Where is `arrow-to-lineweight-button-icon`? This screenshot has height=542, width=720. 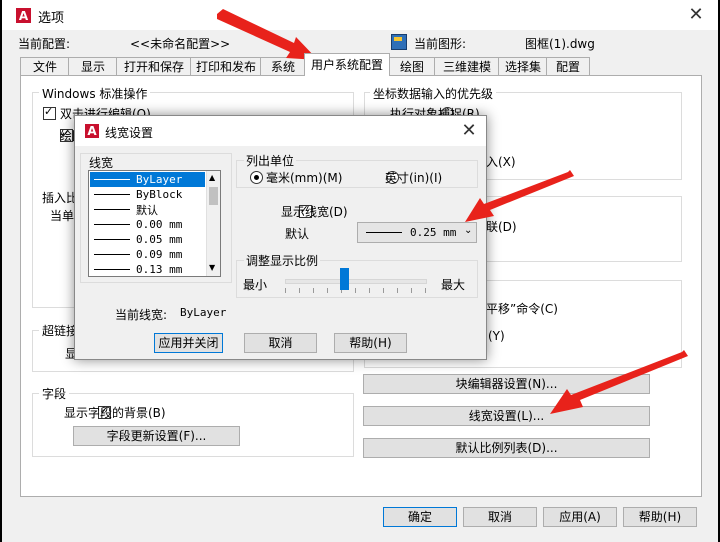
arrow-to-lineweight-button-icon is located at coordinates (619, 382).